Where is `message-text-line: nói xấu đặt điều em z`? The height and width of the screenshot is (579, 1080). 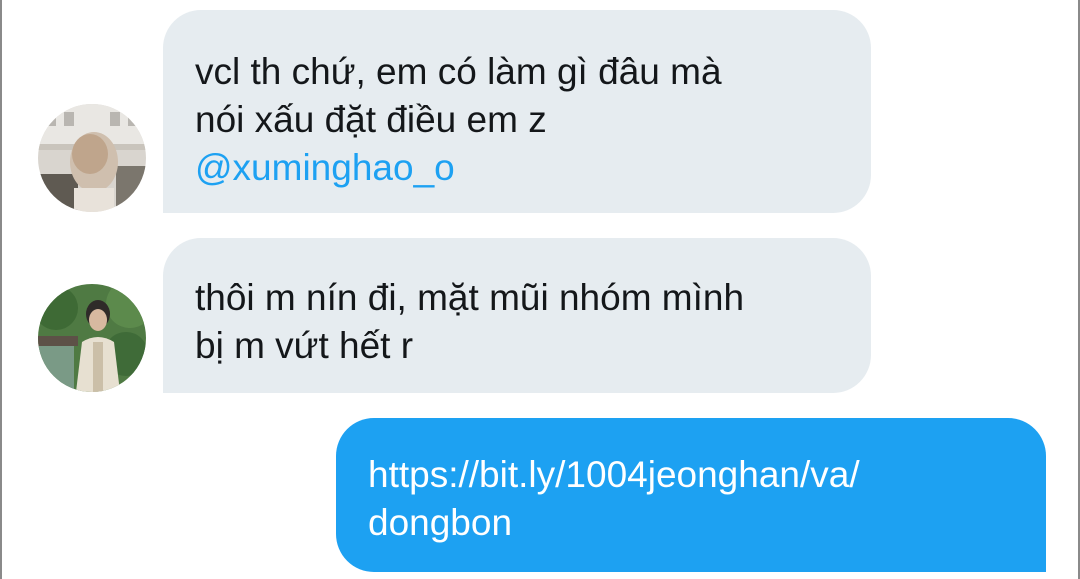
message-text-line: nói xấu đặt điều em z is located at coordinates (371, 119).